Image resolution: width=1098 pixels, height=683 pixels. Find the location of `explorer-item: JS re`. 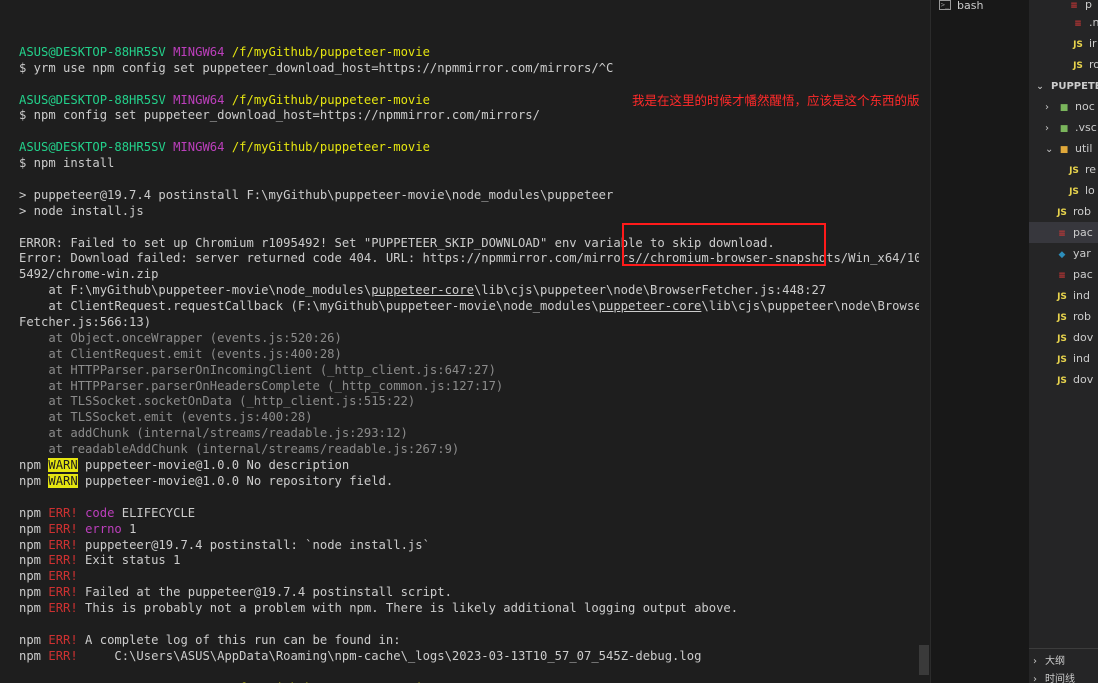

explorer-item: JS re is located at coordinates (1063, 169).